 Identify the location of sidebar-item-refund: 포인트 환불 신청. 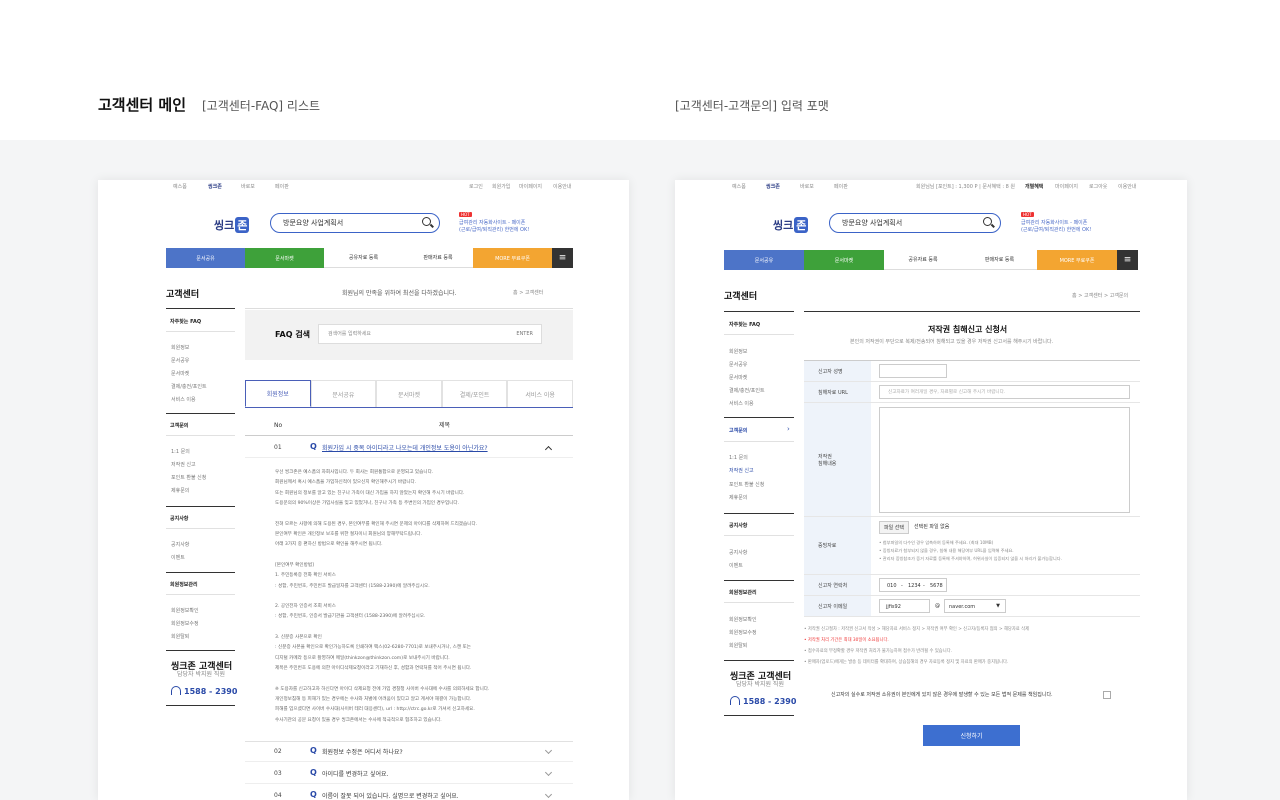
(188, 477).